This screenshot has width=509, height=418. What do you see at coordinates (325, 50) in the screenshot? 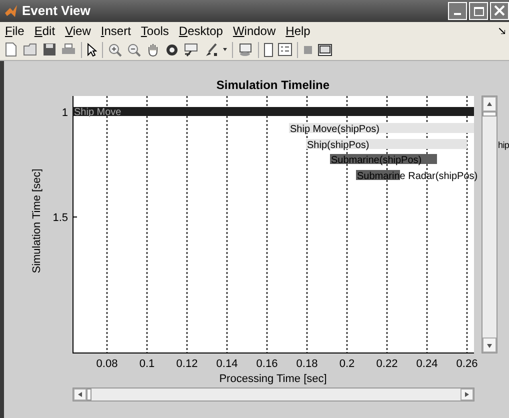
I see `window-icon` at bounding box center [325, 50].